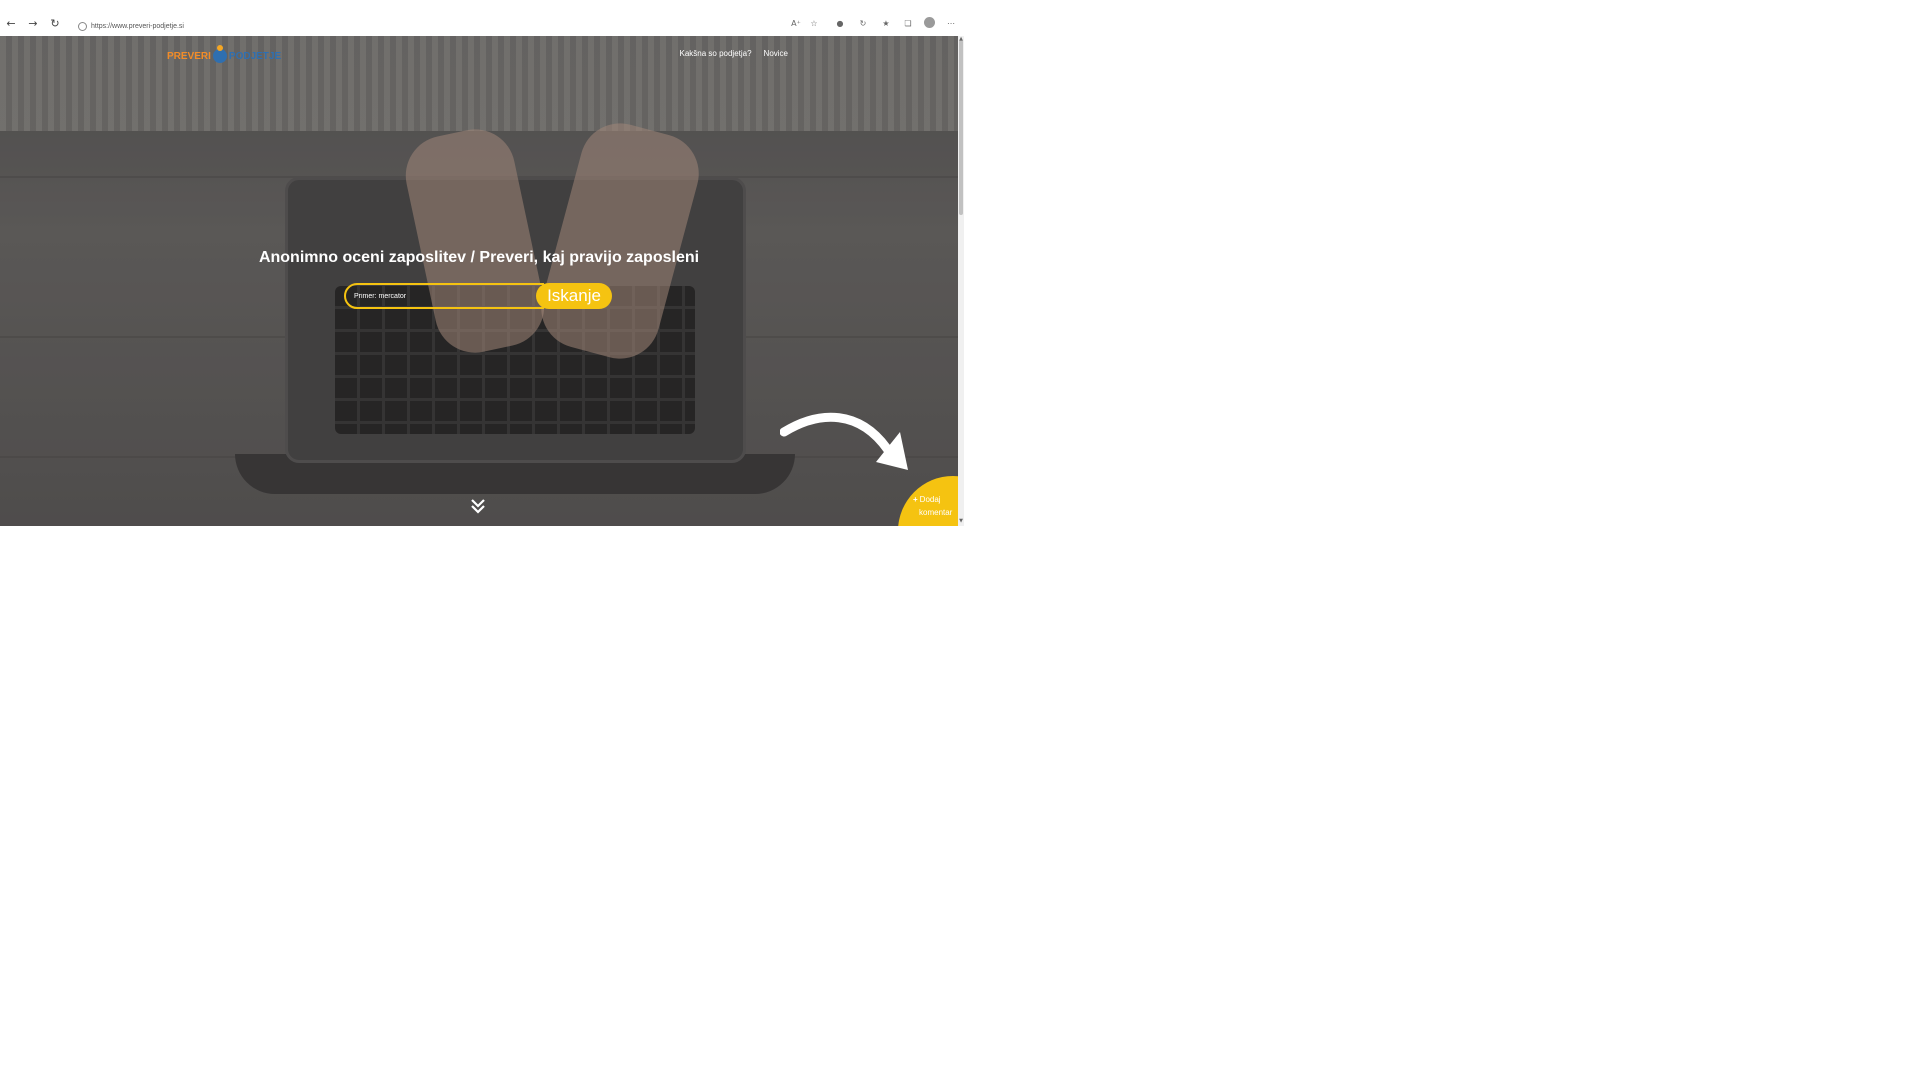  What do you see at coordinates (863, 24) in the screenshot?
I see `refresh-extension-icon: ↻` at bounding box center [863, 24].